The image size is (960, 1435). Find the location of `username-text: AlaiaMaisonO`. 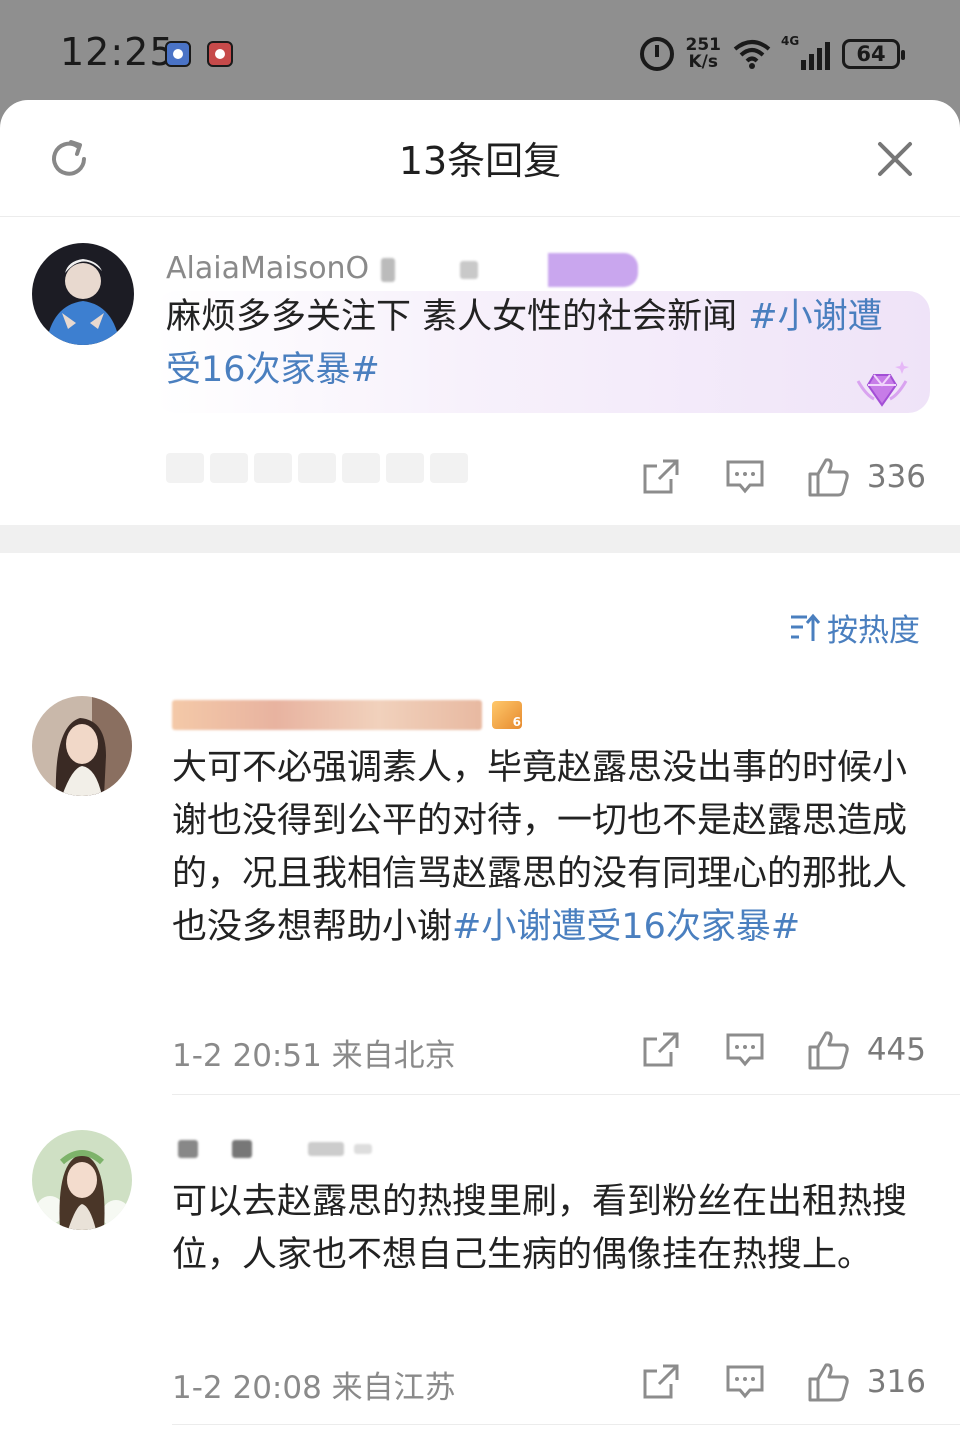

username-text: AlaiaMaisonO is located at coordinates (268, 268).